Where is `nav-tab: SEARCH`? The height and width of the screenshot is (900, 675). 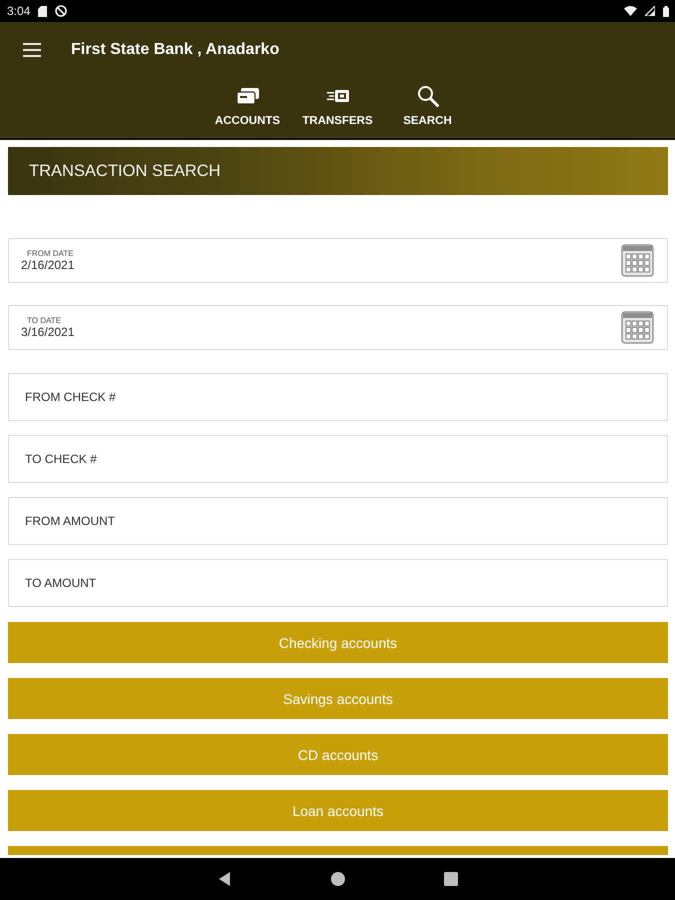
nav-tab: SEARCH is located at coordinates (427, 105).